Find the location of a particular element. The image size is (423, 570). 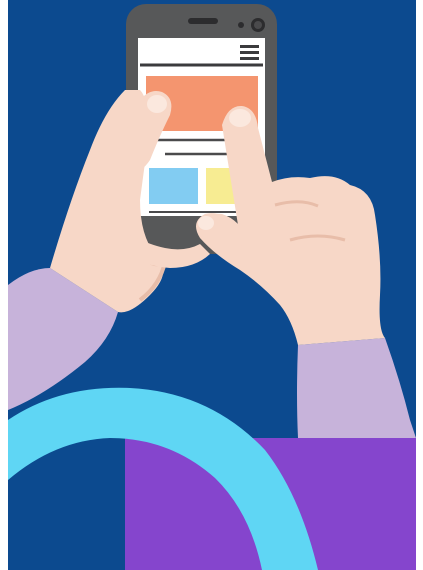

right-thumbnail is located at coordinates (206, 223).